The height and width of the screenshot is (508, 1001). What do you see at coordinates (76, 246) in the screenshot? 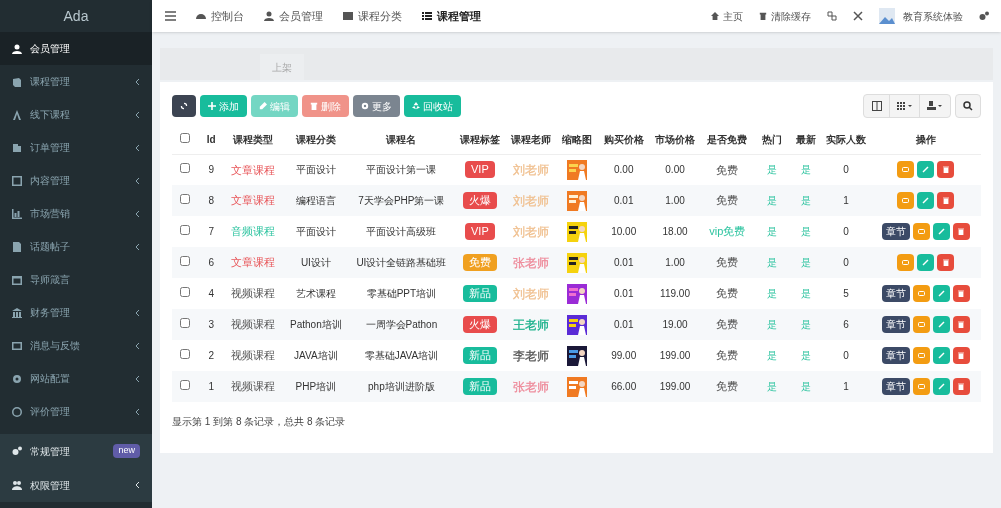
I see `sidebar-item: 话题帖子` at bounding box center [76, 246].